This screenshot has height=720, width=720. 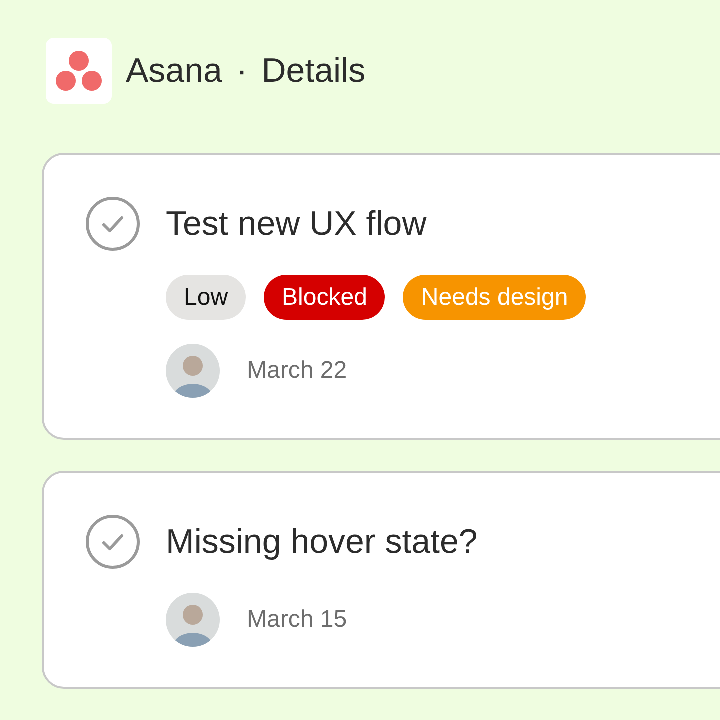 What do you see at coordinates (494, 297) in the screenshot?
I see `tag: Needs design` at bounding box center [494, 297].